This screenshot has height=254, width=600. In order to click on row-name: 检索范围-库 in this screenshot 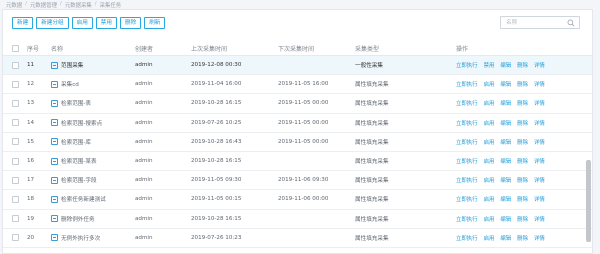, I will do `click(71, 142)`.